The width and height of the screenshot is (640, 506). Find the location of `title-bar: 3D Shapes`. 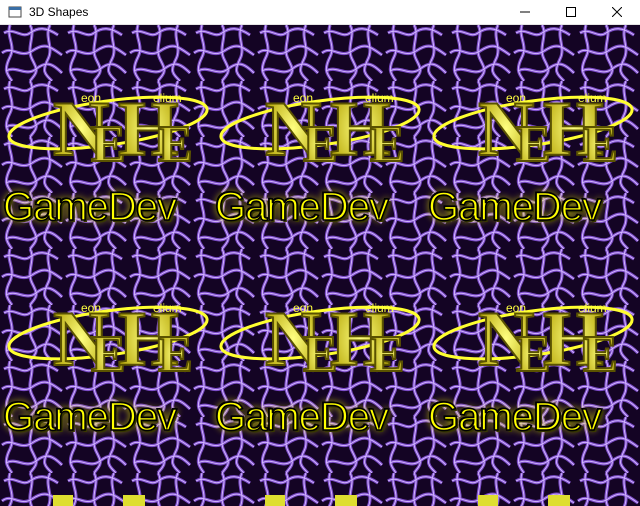

title-bar: 3D Shapes is located at coordinates (320, 12).